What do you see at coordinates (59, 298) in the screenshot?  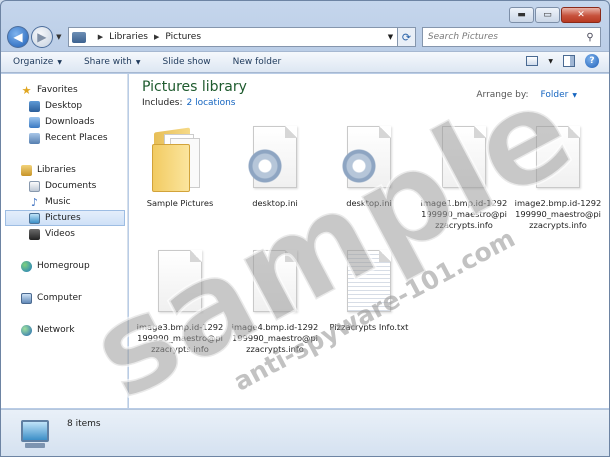 I see `nav-computer-label: Computer` at bounding box center [59, 298].